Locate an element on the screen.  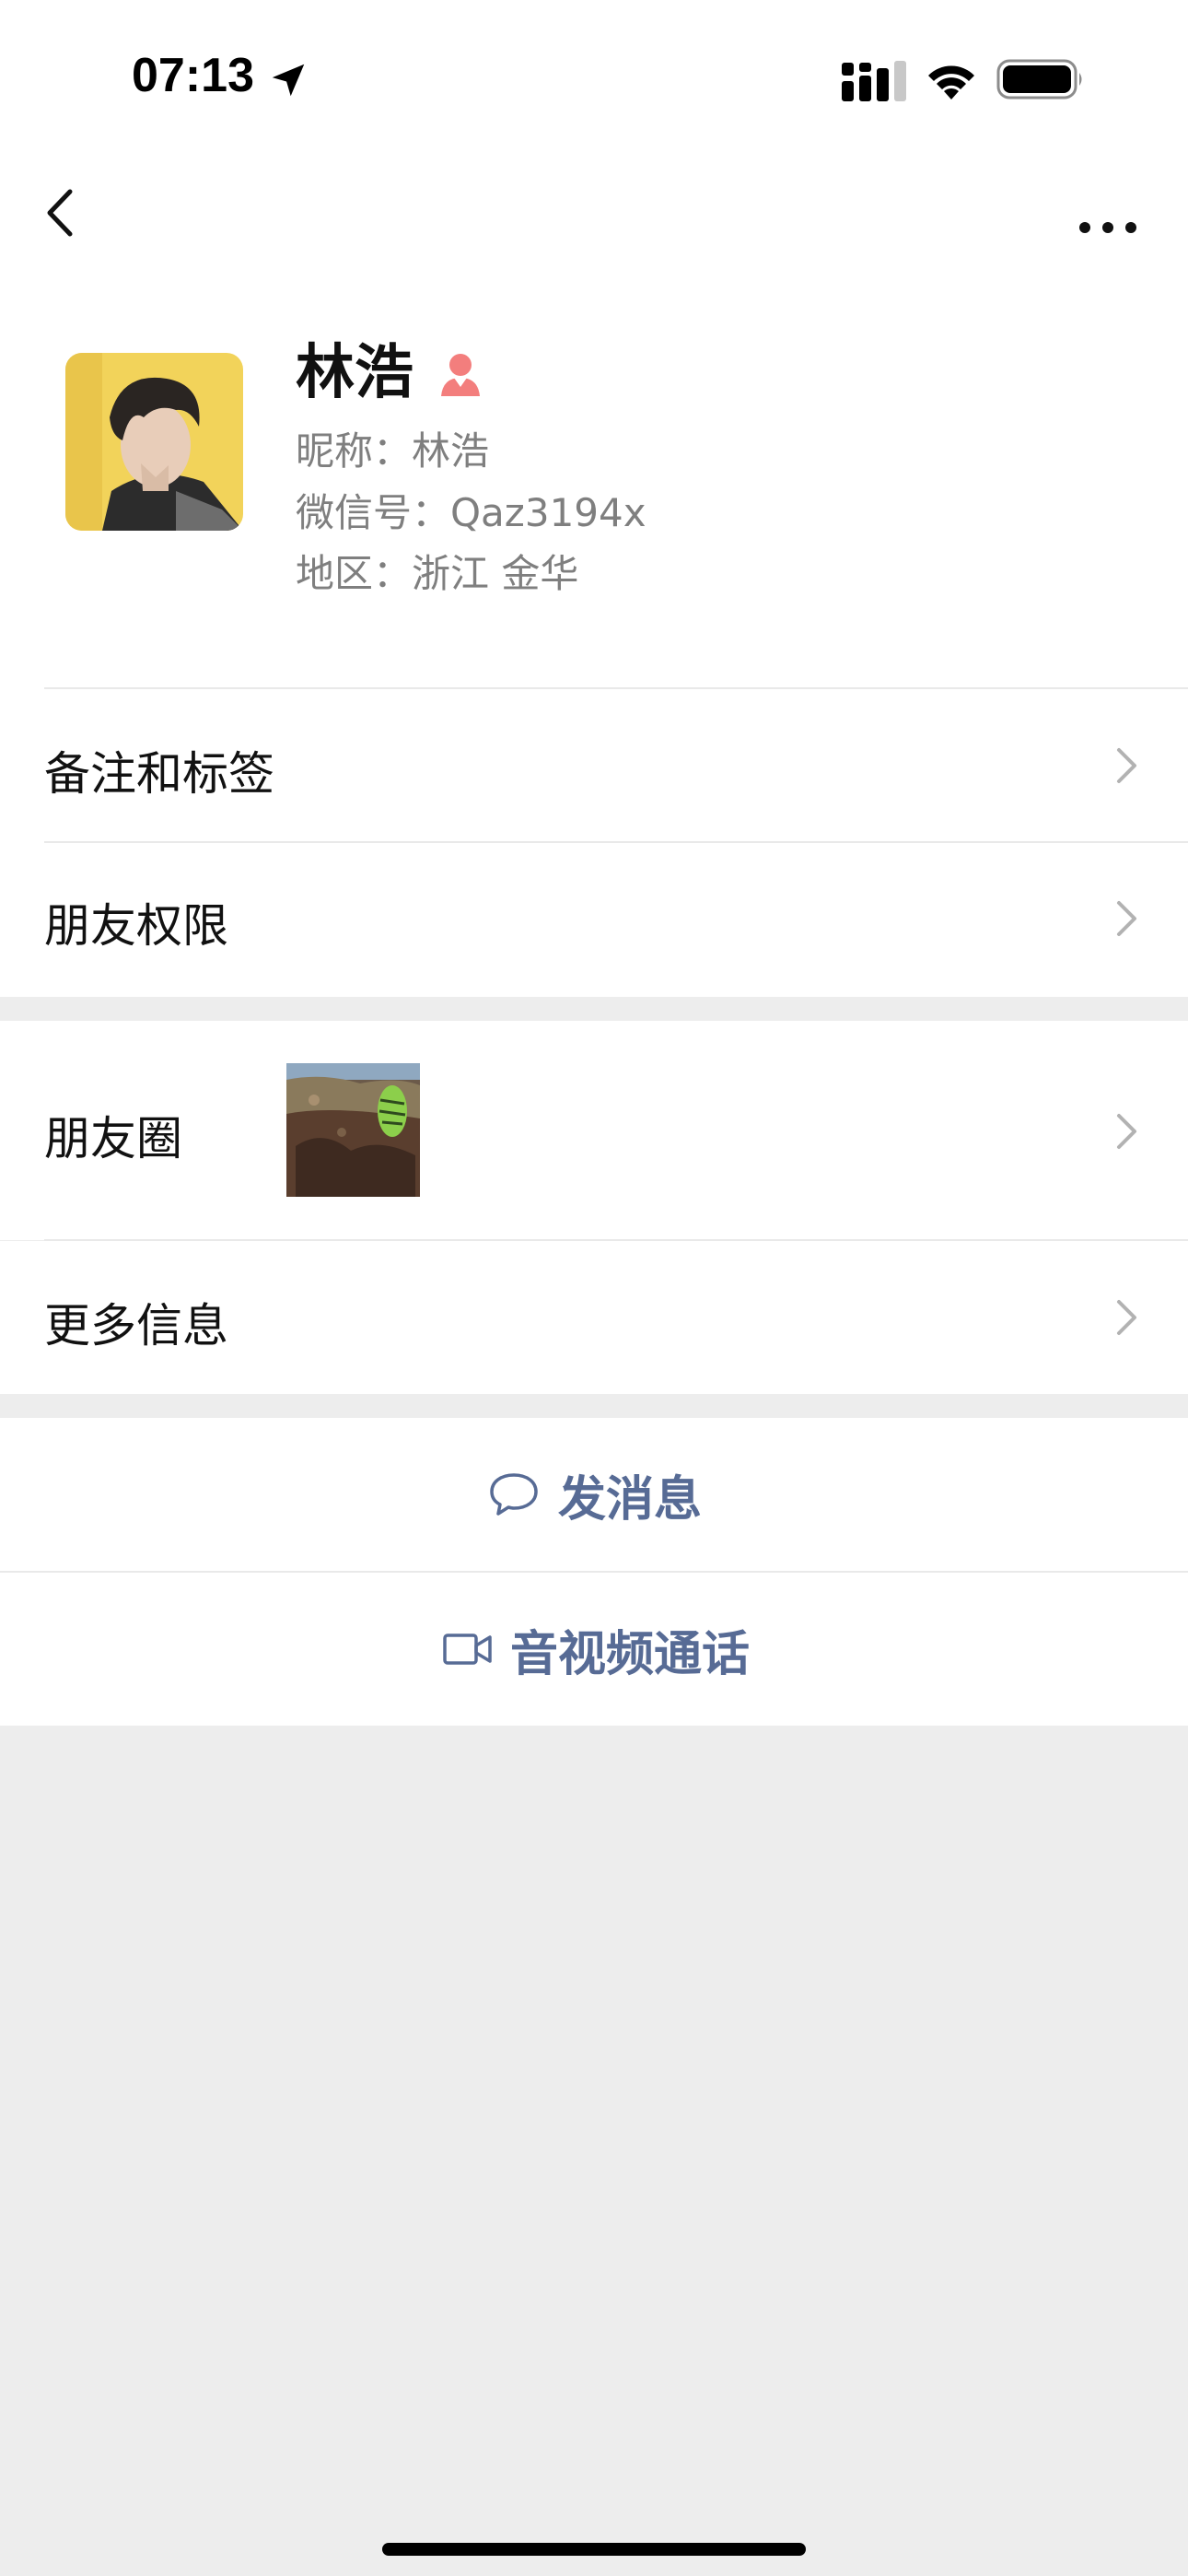
avatar is located at coordinates (154, 442).